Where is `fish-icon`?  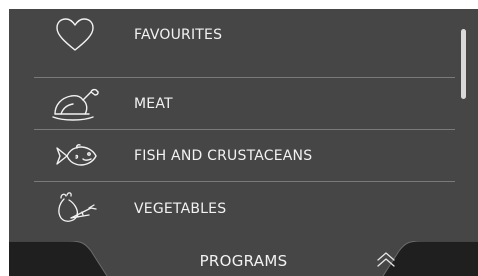 fish-icon is located at coordinates (75, 156).